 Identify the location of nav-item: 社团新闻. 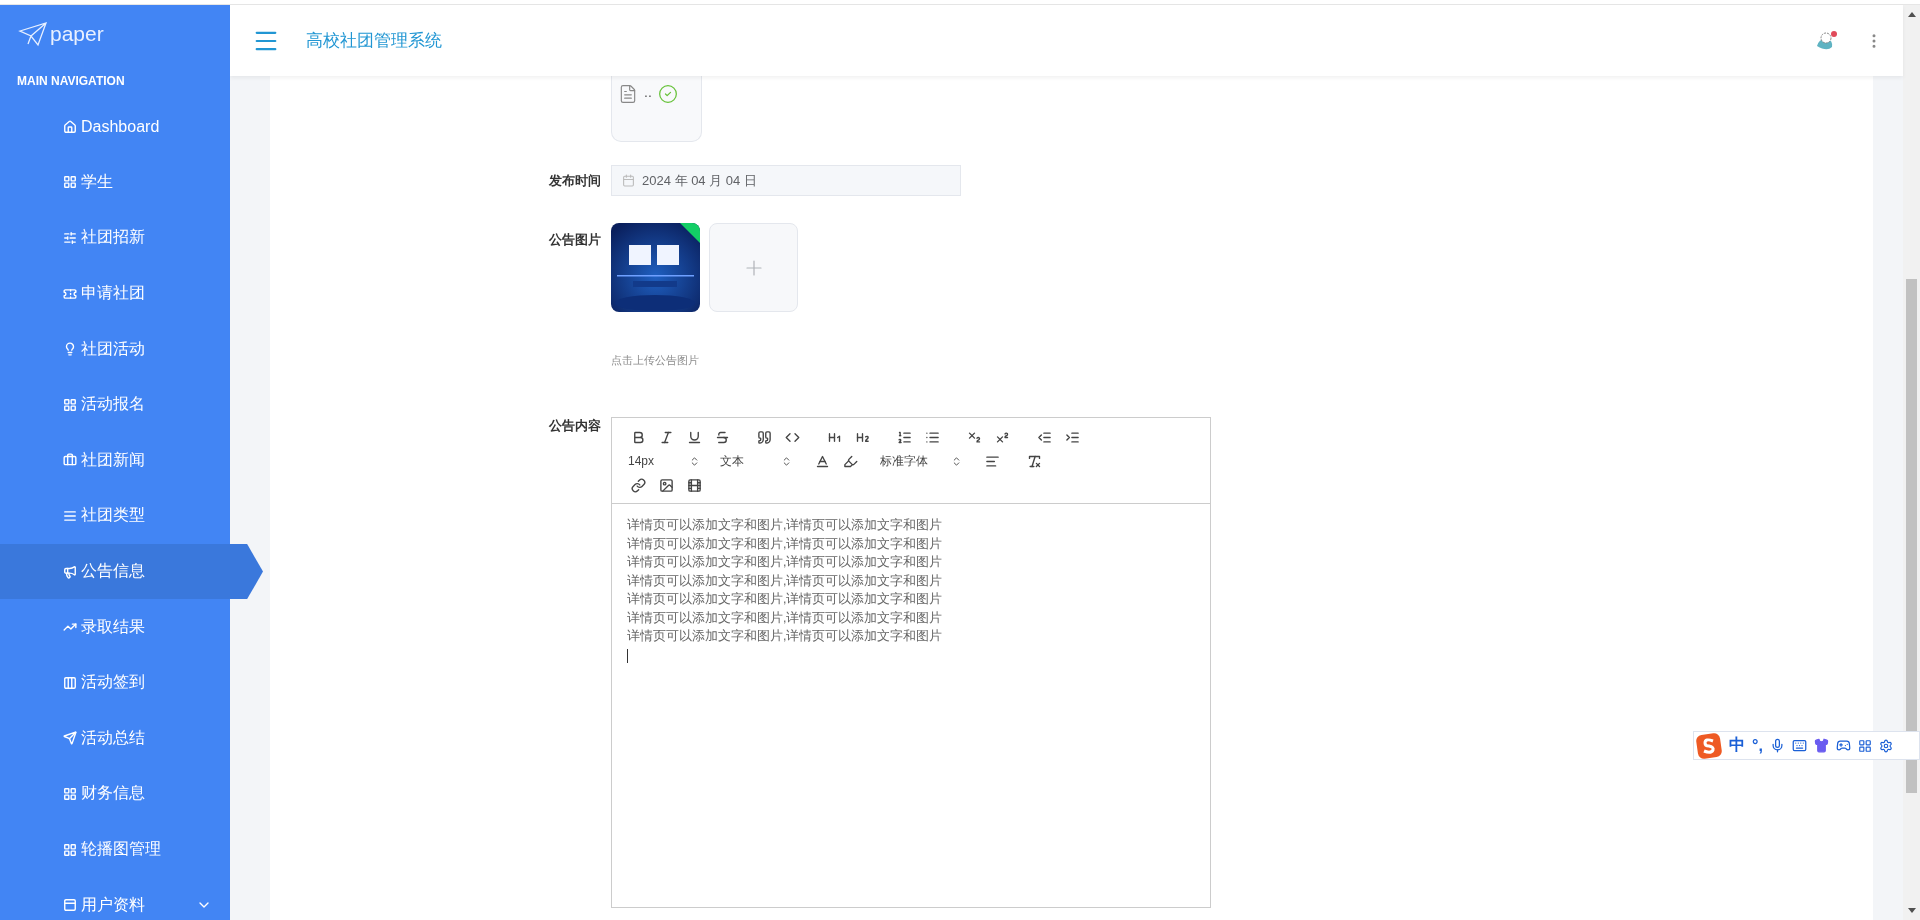
(115, 460).